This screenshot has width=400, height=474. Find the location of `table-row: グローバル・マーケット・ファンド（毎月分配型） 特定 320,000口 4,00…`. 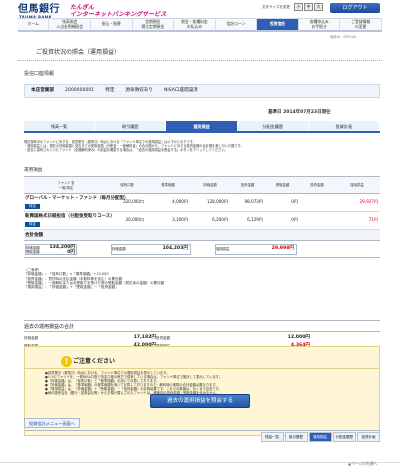

table-row: グローバル・マーケット・ファンド（毎月分配型） 特定 320,000口 4,00… is located at coordinates (202, 203).